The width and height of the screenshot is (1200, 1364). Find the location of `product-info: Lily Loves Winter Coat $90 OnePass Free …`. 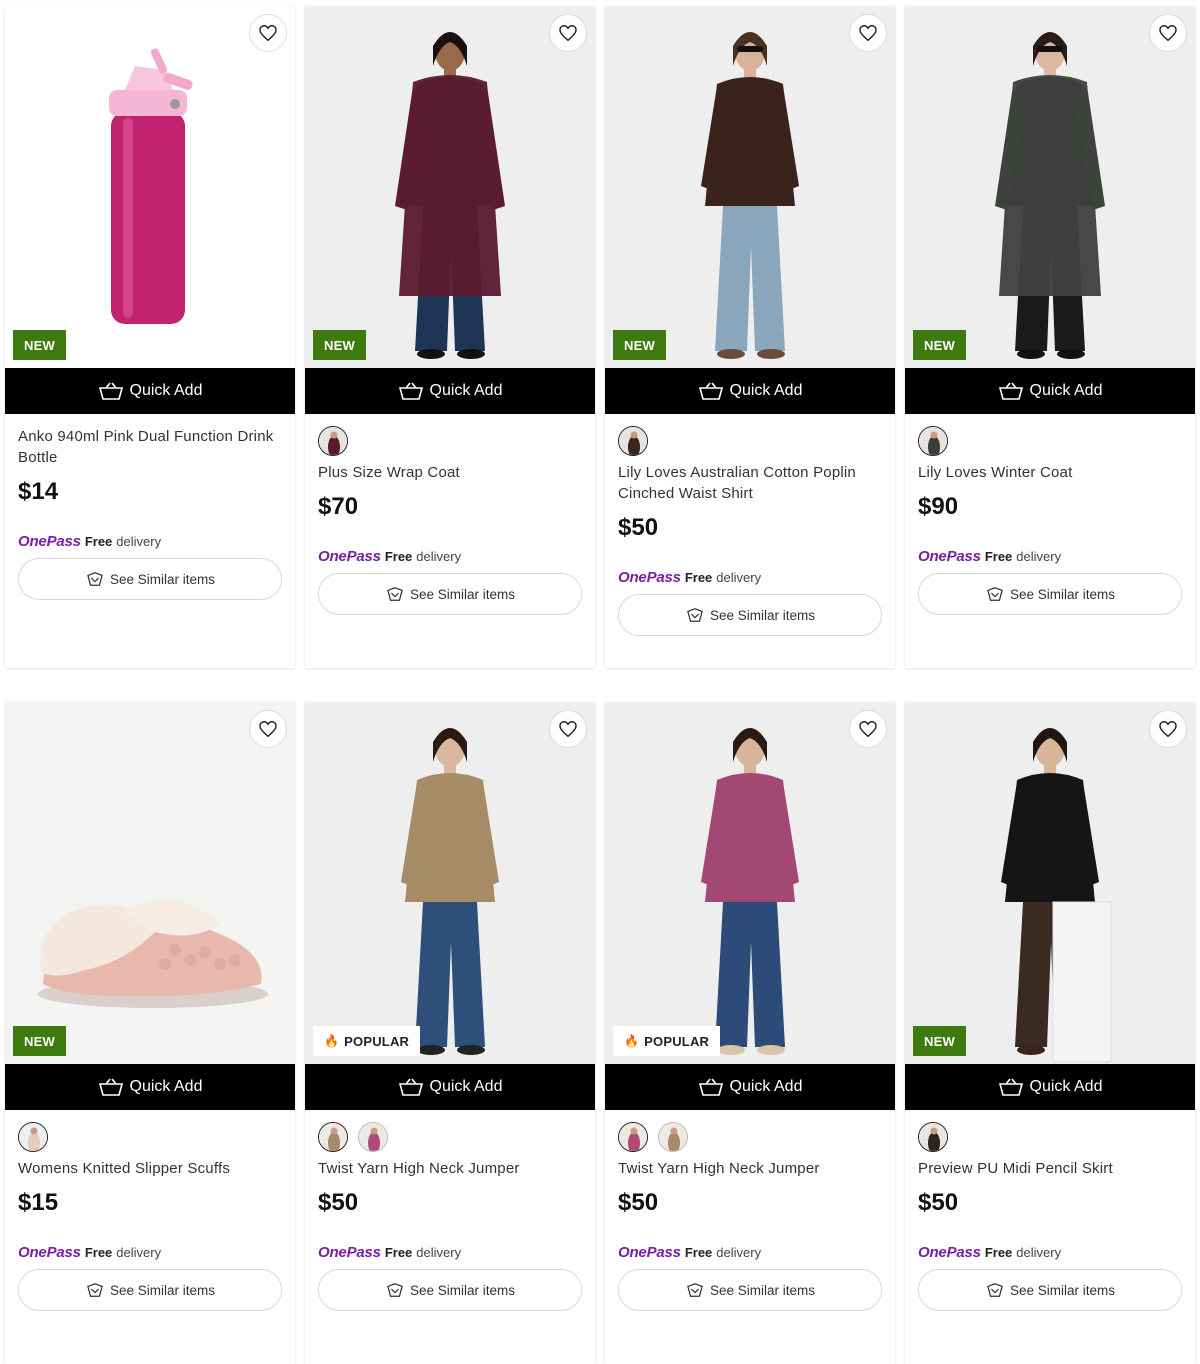

product-info: Lily Loves Winter Coat $90 OnePass Free … is located at coordinates (1050, 514).